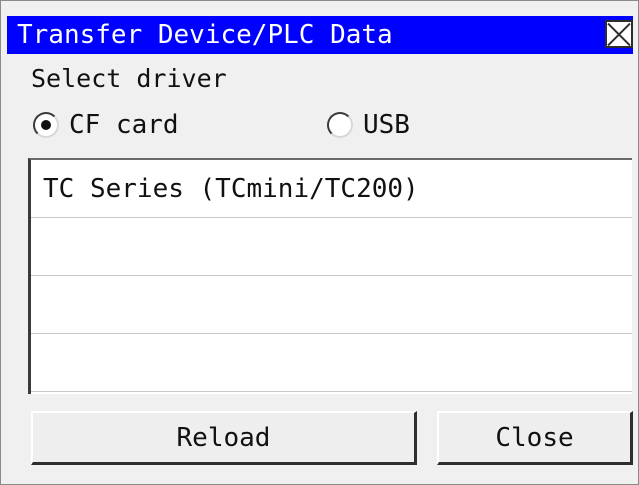 The width and height of the screenshot is (639, 485). I want to click on radio-cf-card-label: CF card, so click(124, 125).